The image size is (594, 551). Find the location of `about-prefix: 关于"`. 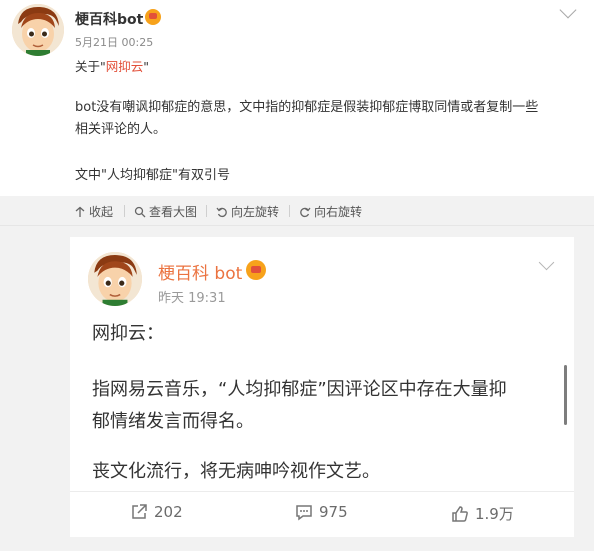

about-prefix: 关于" is located at coordinates (90, 66).